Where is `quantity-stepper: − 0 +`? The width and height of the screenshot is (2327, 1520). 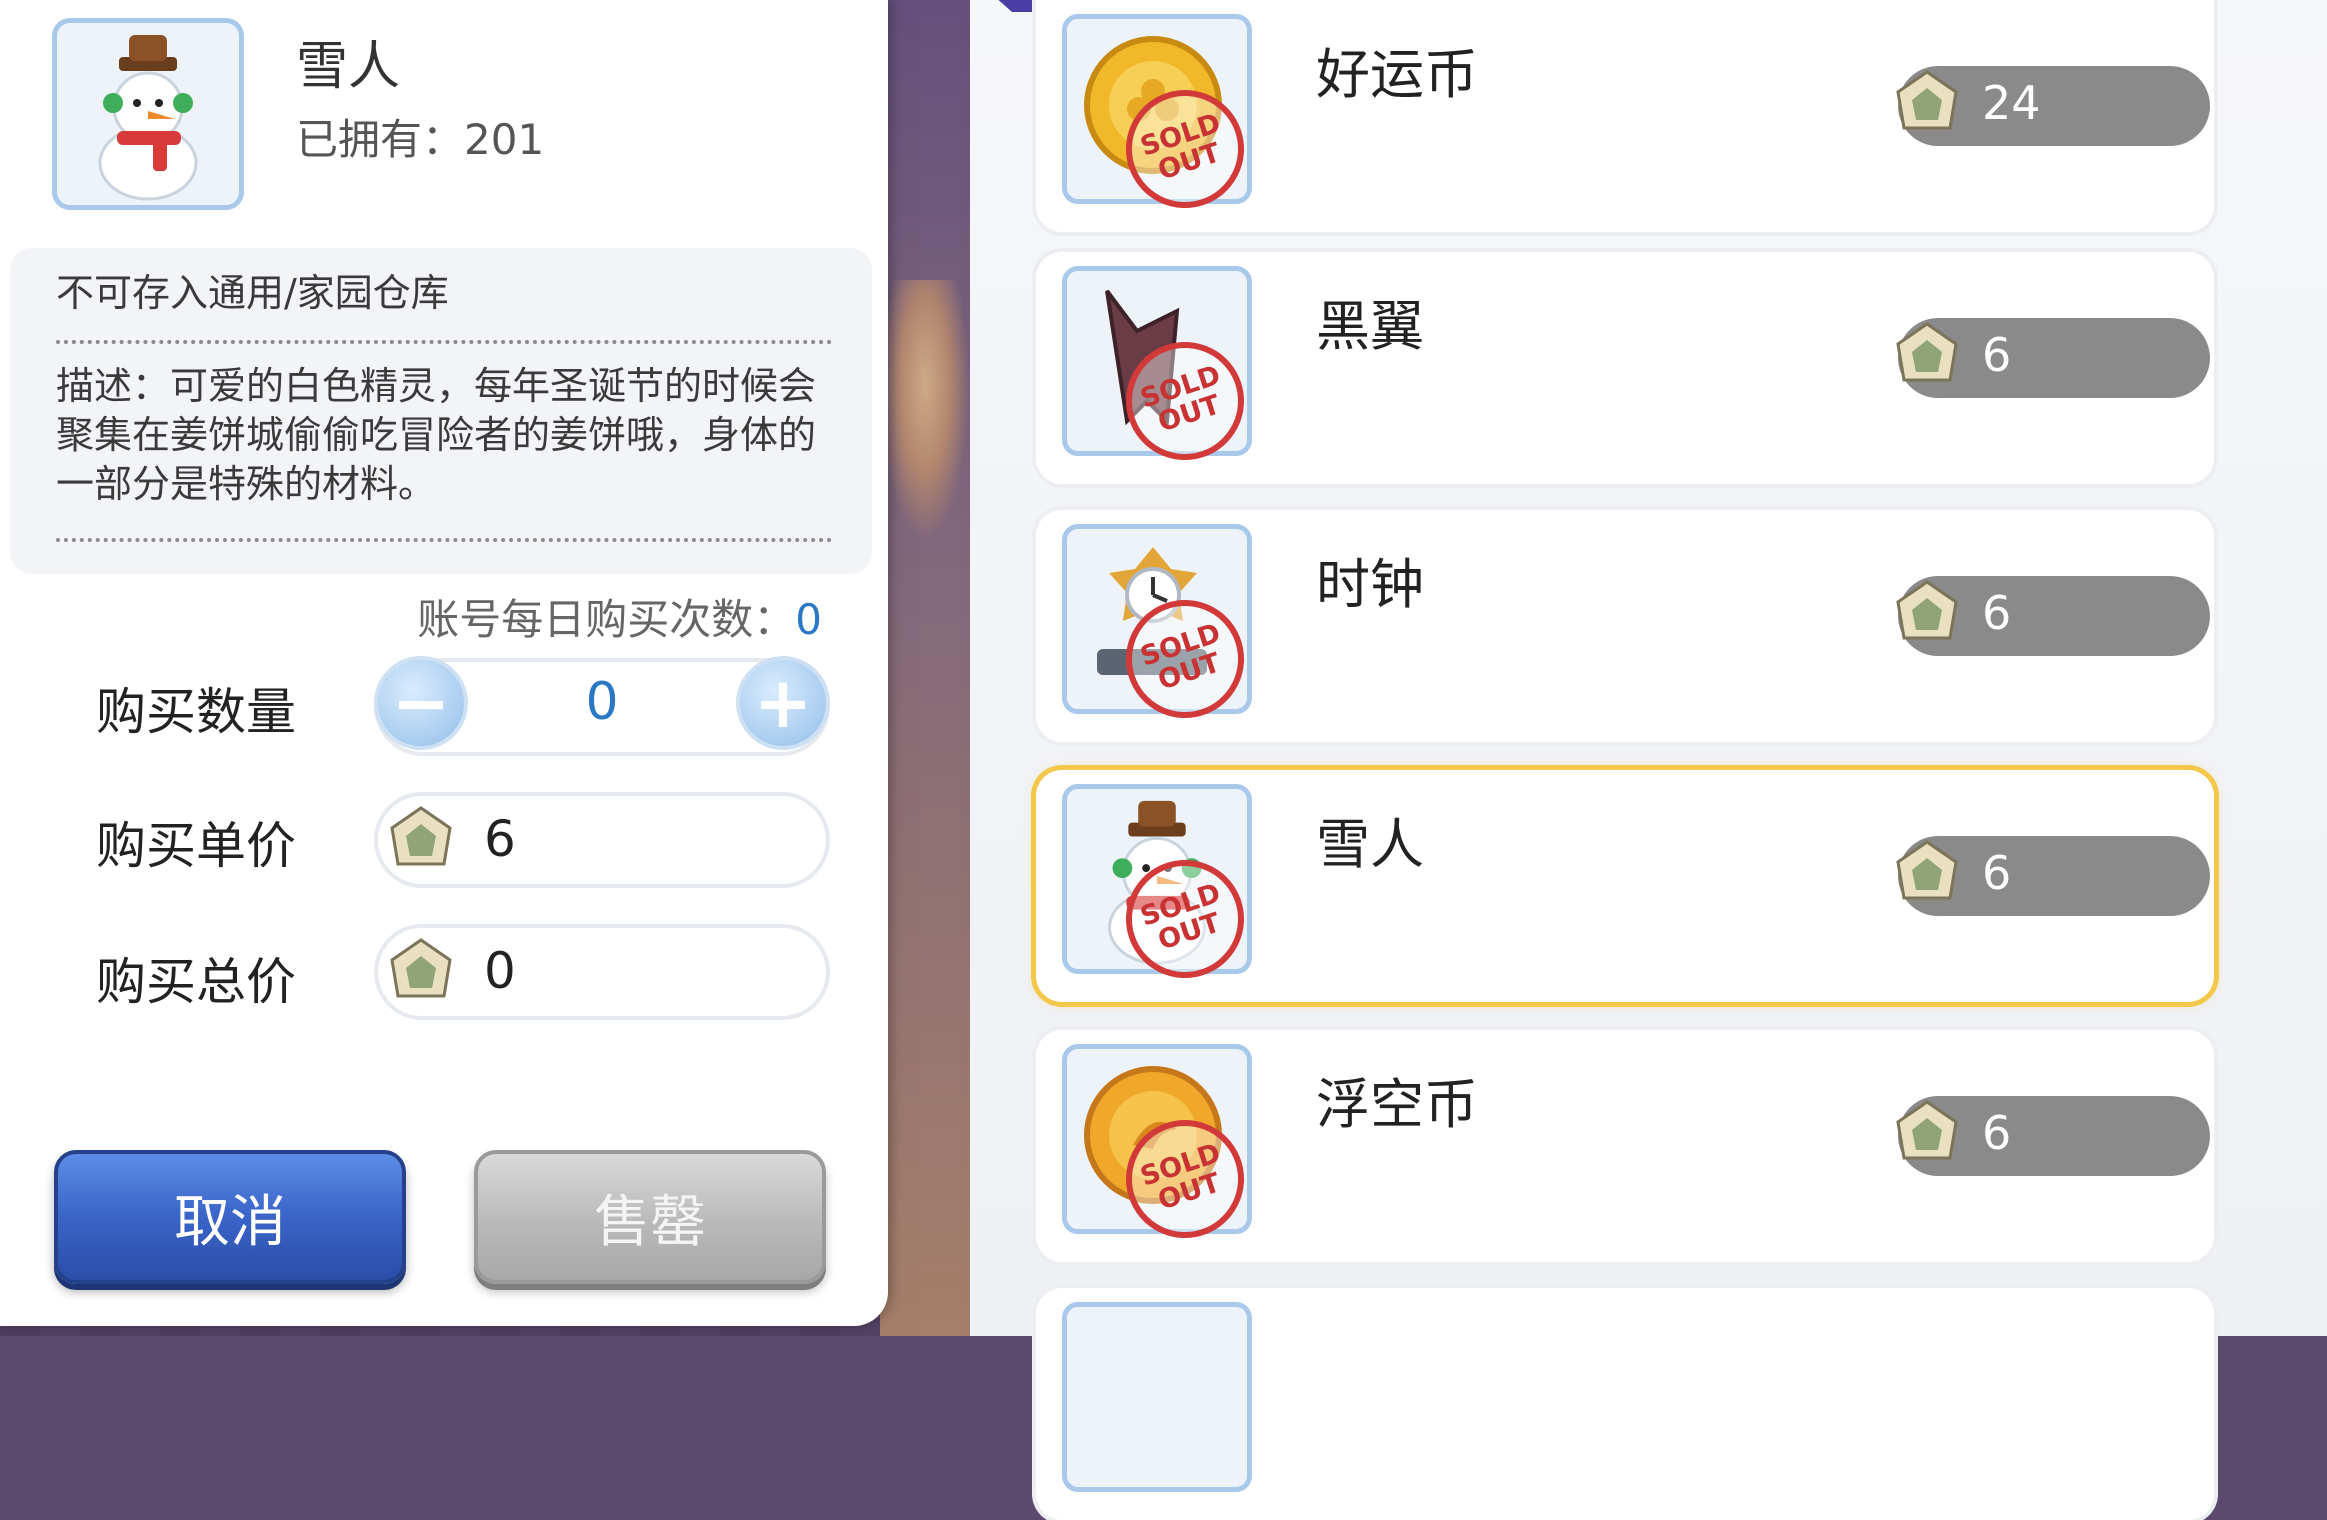 quantity-stepper: − 0 + is located at coordinates (602, 706).